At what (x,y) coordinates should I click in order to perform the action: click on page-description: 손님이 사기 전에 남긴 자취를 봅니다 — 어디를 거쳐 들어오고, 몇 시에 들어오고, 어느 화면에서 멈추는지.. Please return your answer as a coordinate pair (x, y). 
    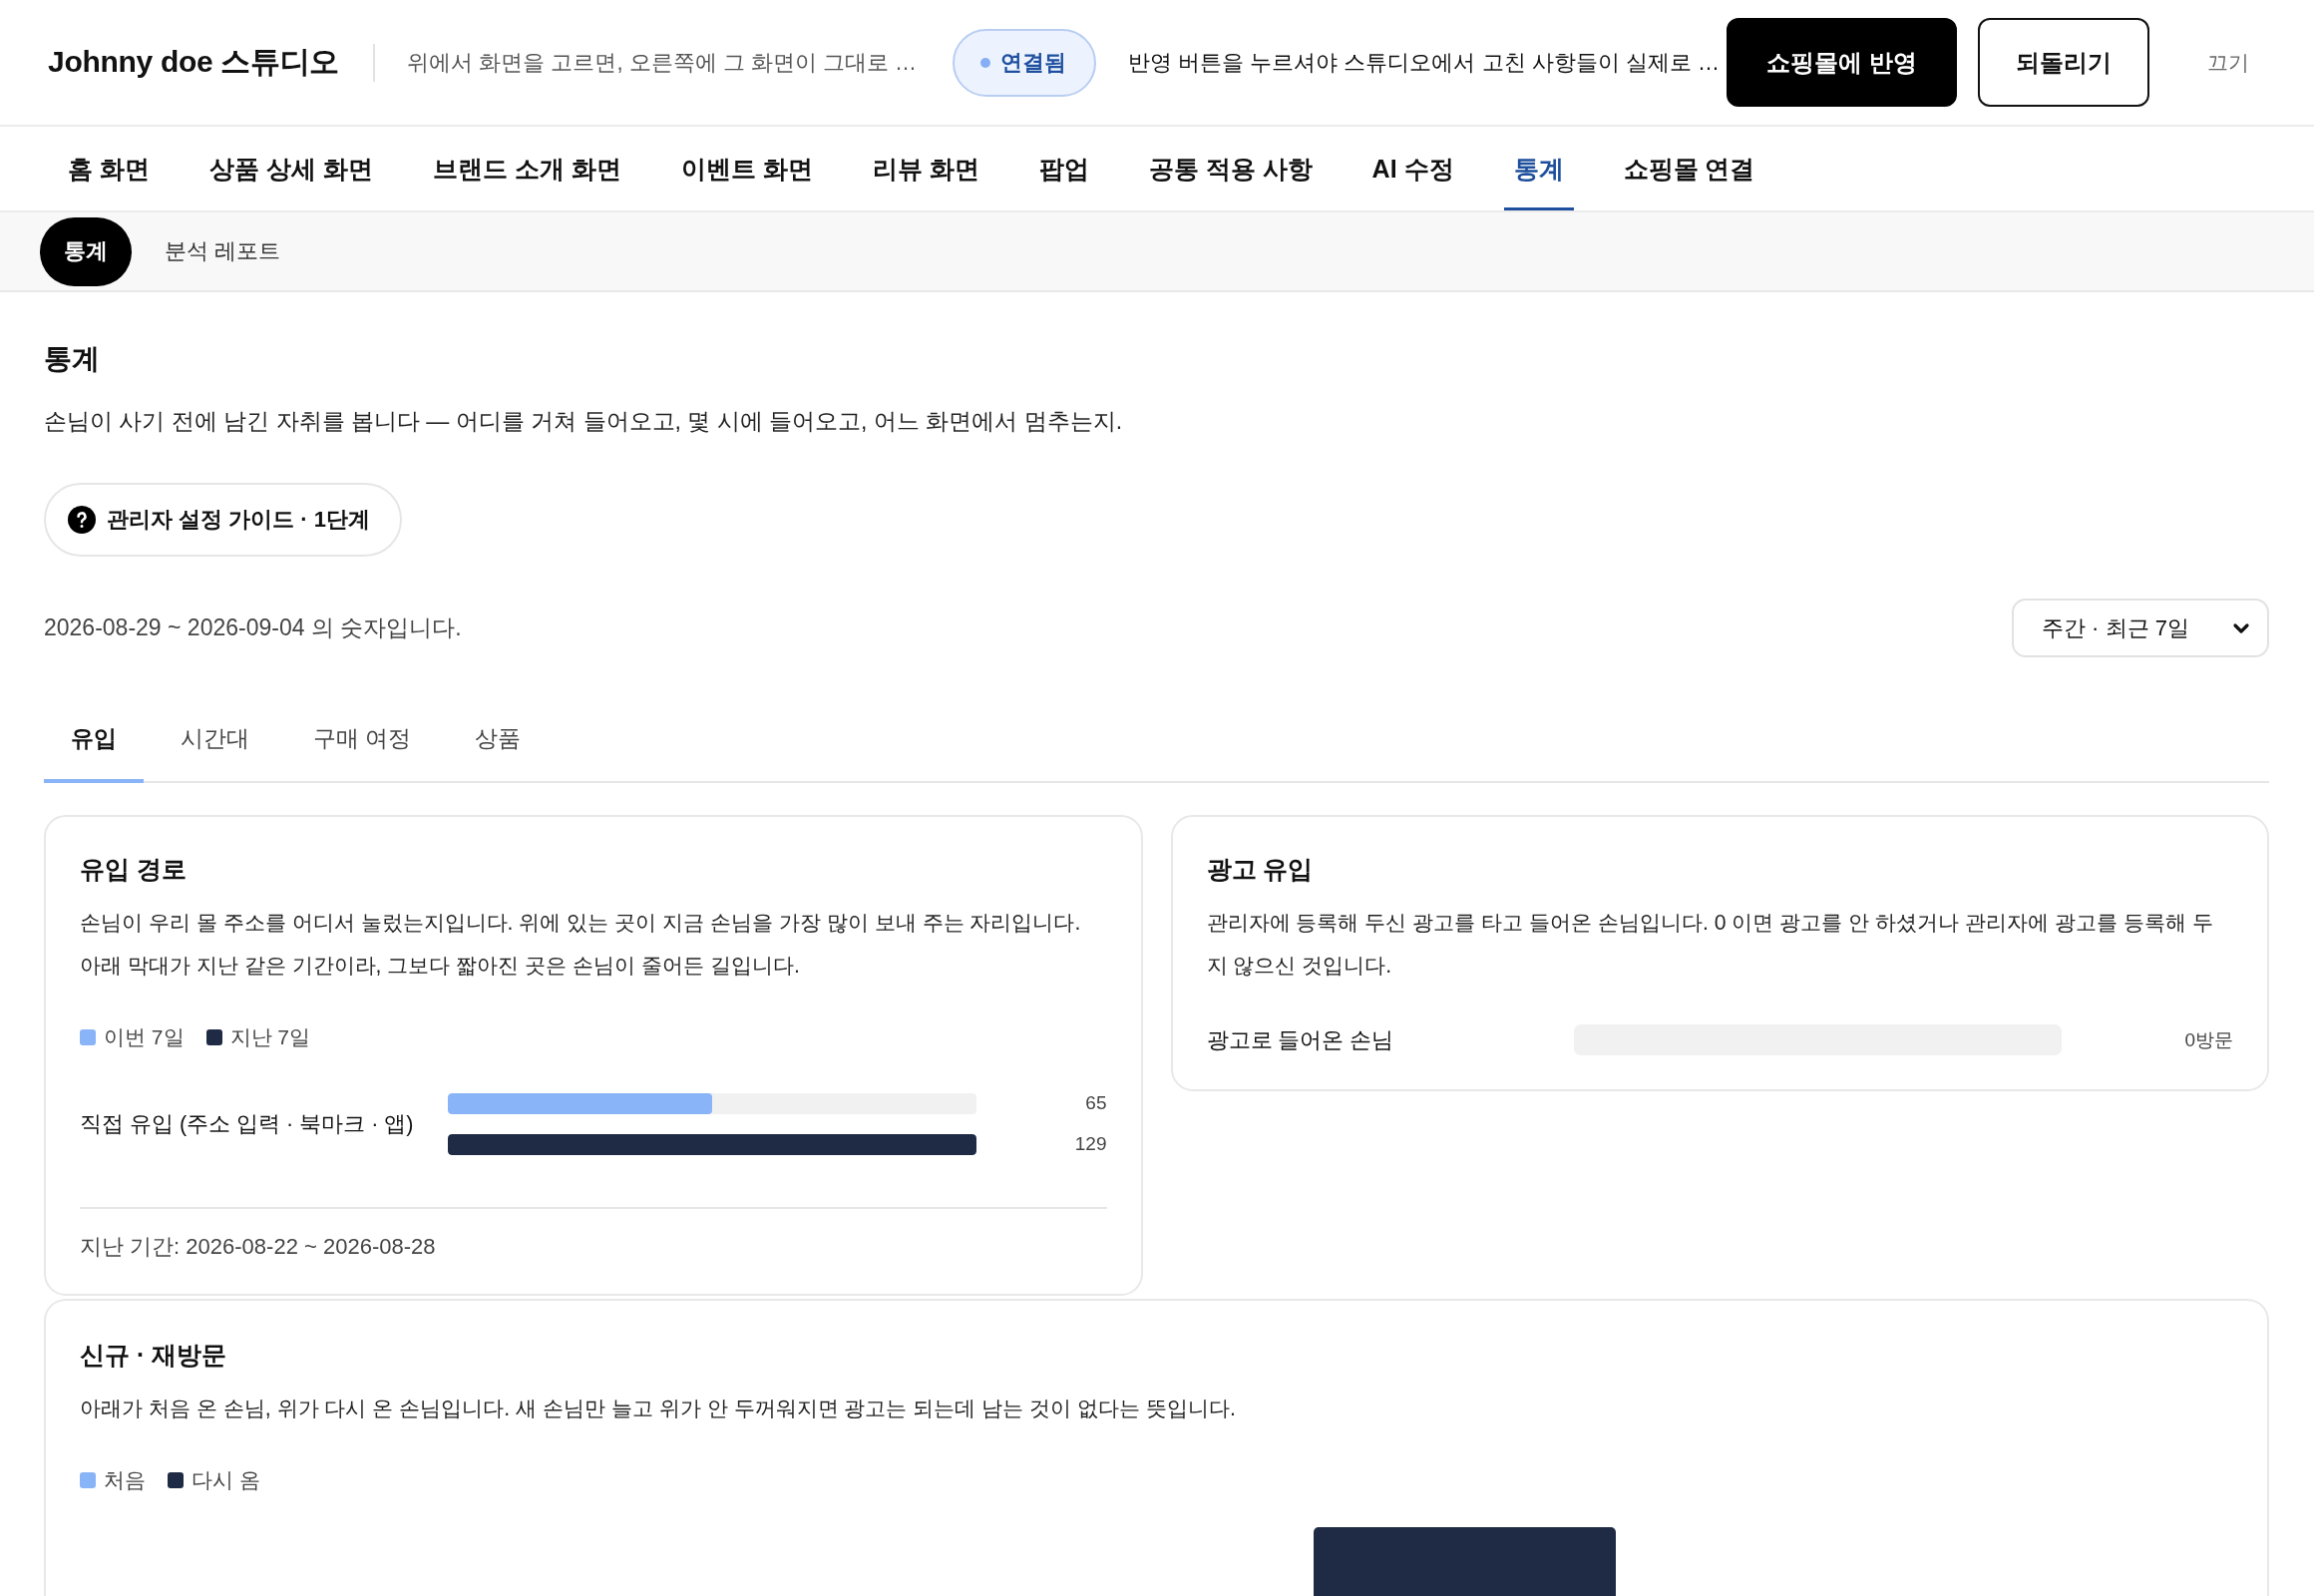
    Looking at the image, I should click on (584, 421).